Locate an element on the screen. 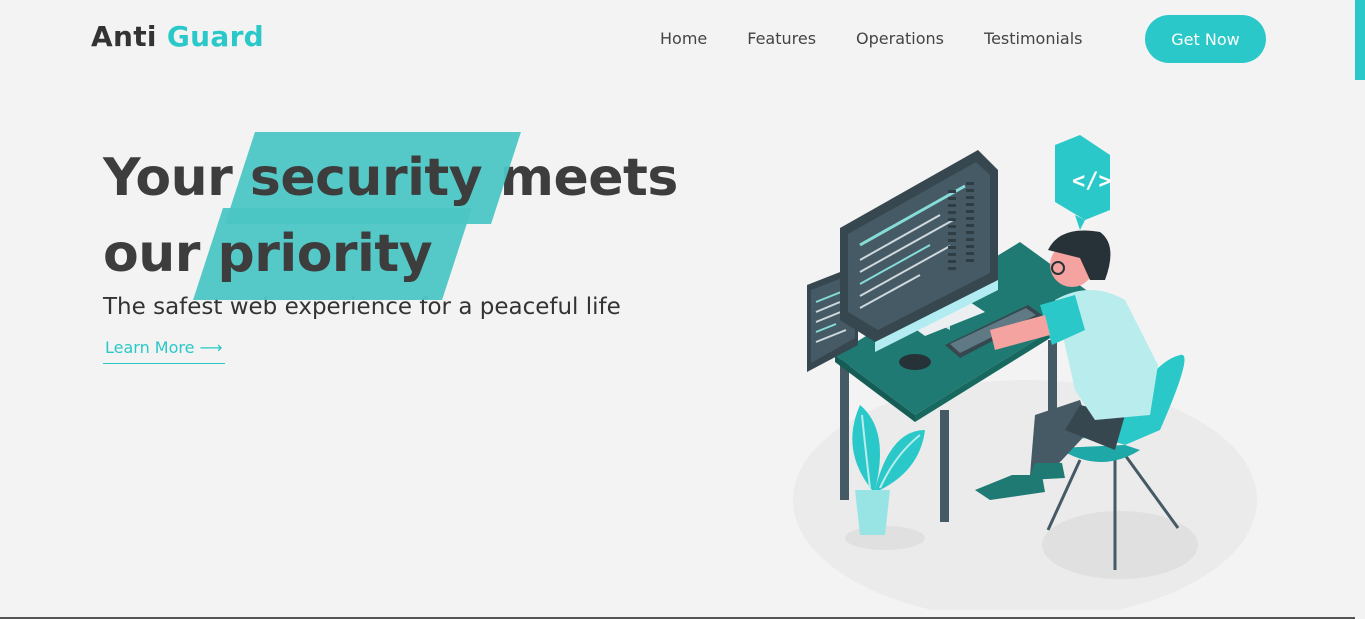 This screenshot has width=1365, height=619. logo-text-primary: Anti is located at coordinates (124, 36).